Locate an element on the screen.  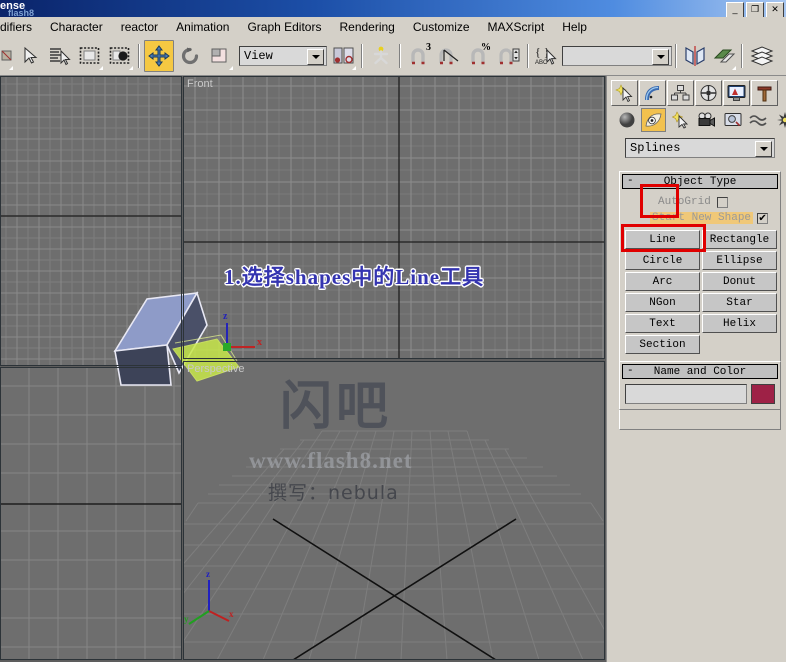
subtab-helpers-icon is located at coordinates (732, 120).